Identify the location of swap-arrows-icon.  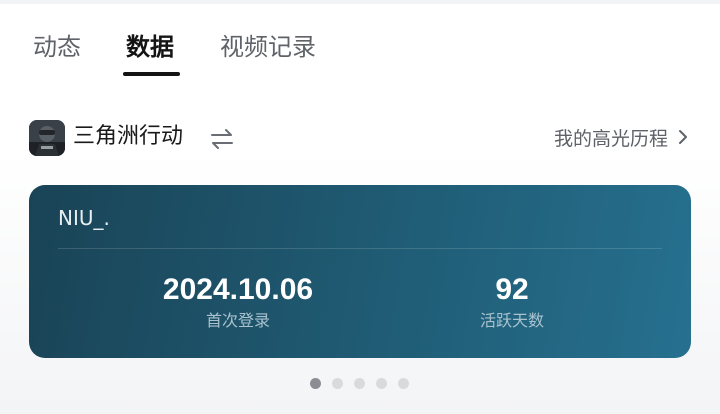
(222, 139).